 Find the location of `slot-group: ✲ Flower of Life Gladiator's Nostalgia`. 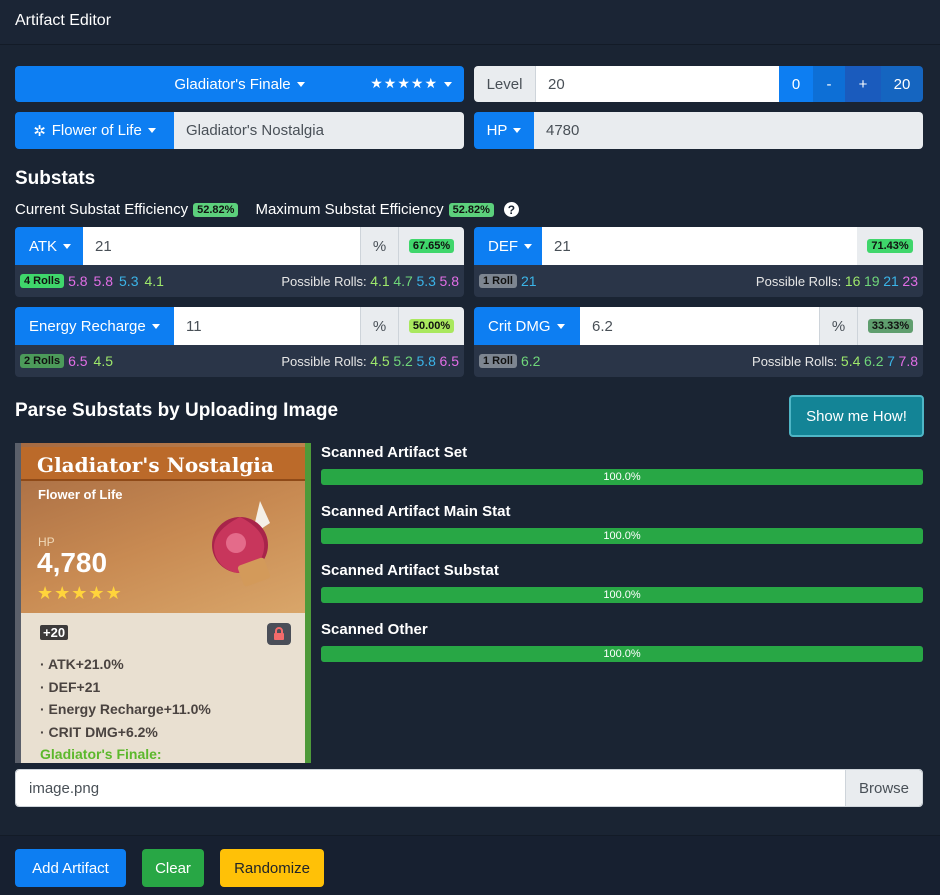

slot-group: ✲ Flower of Life Gladiator's Nostalgia is located at coordinates (239, 130).